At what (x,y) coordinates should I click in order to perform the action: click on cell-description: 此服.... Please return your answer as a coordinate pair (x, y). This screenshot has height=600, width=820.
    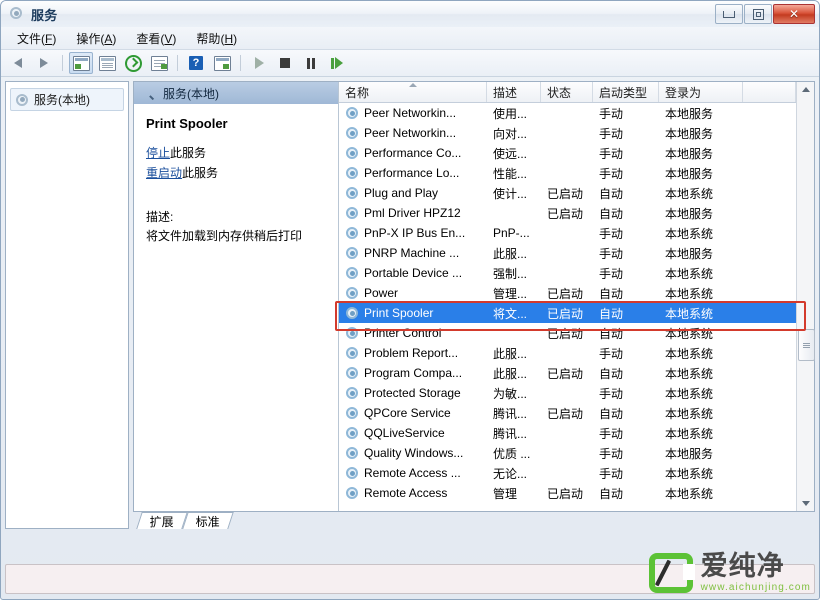
    Looking at the image, I should click on (510, 373).